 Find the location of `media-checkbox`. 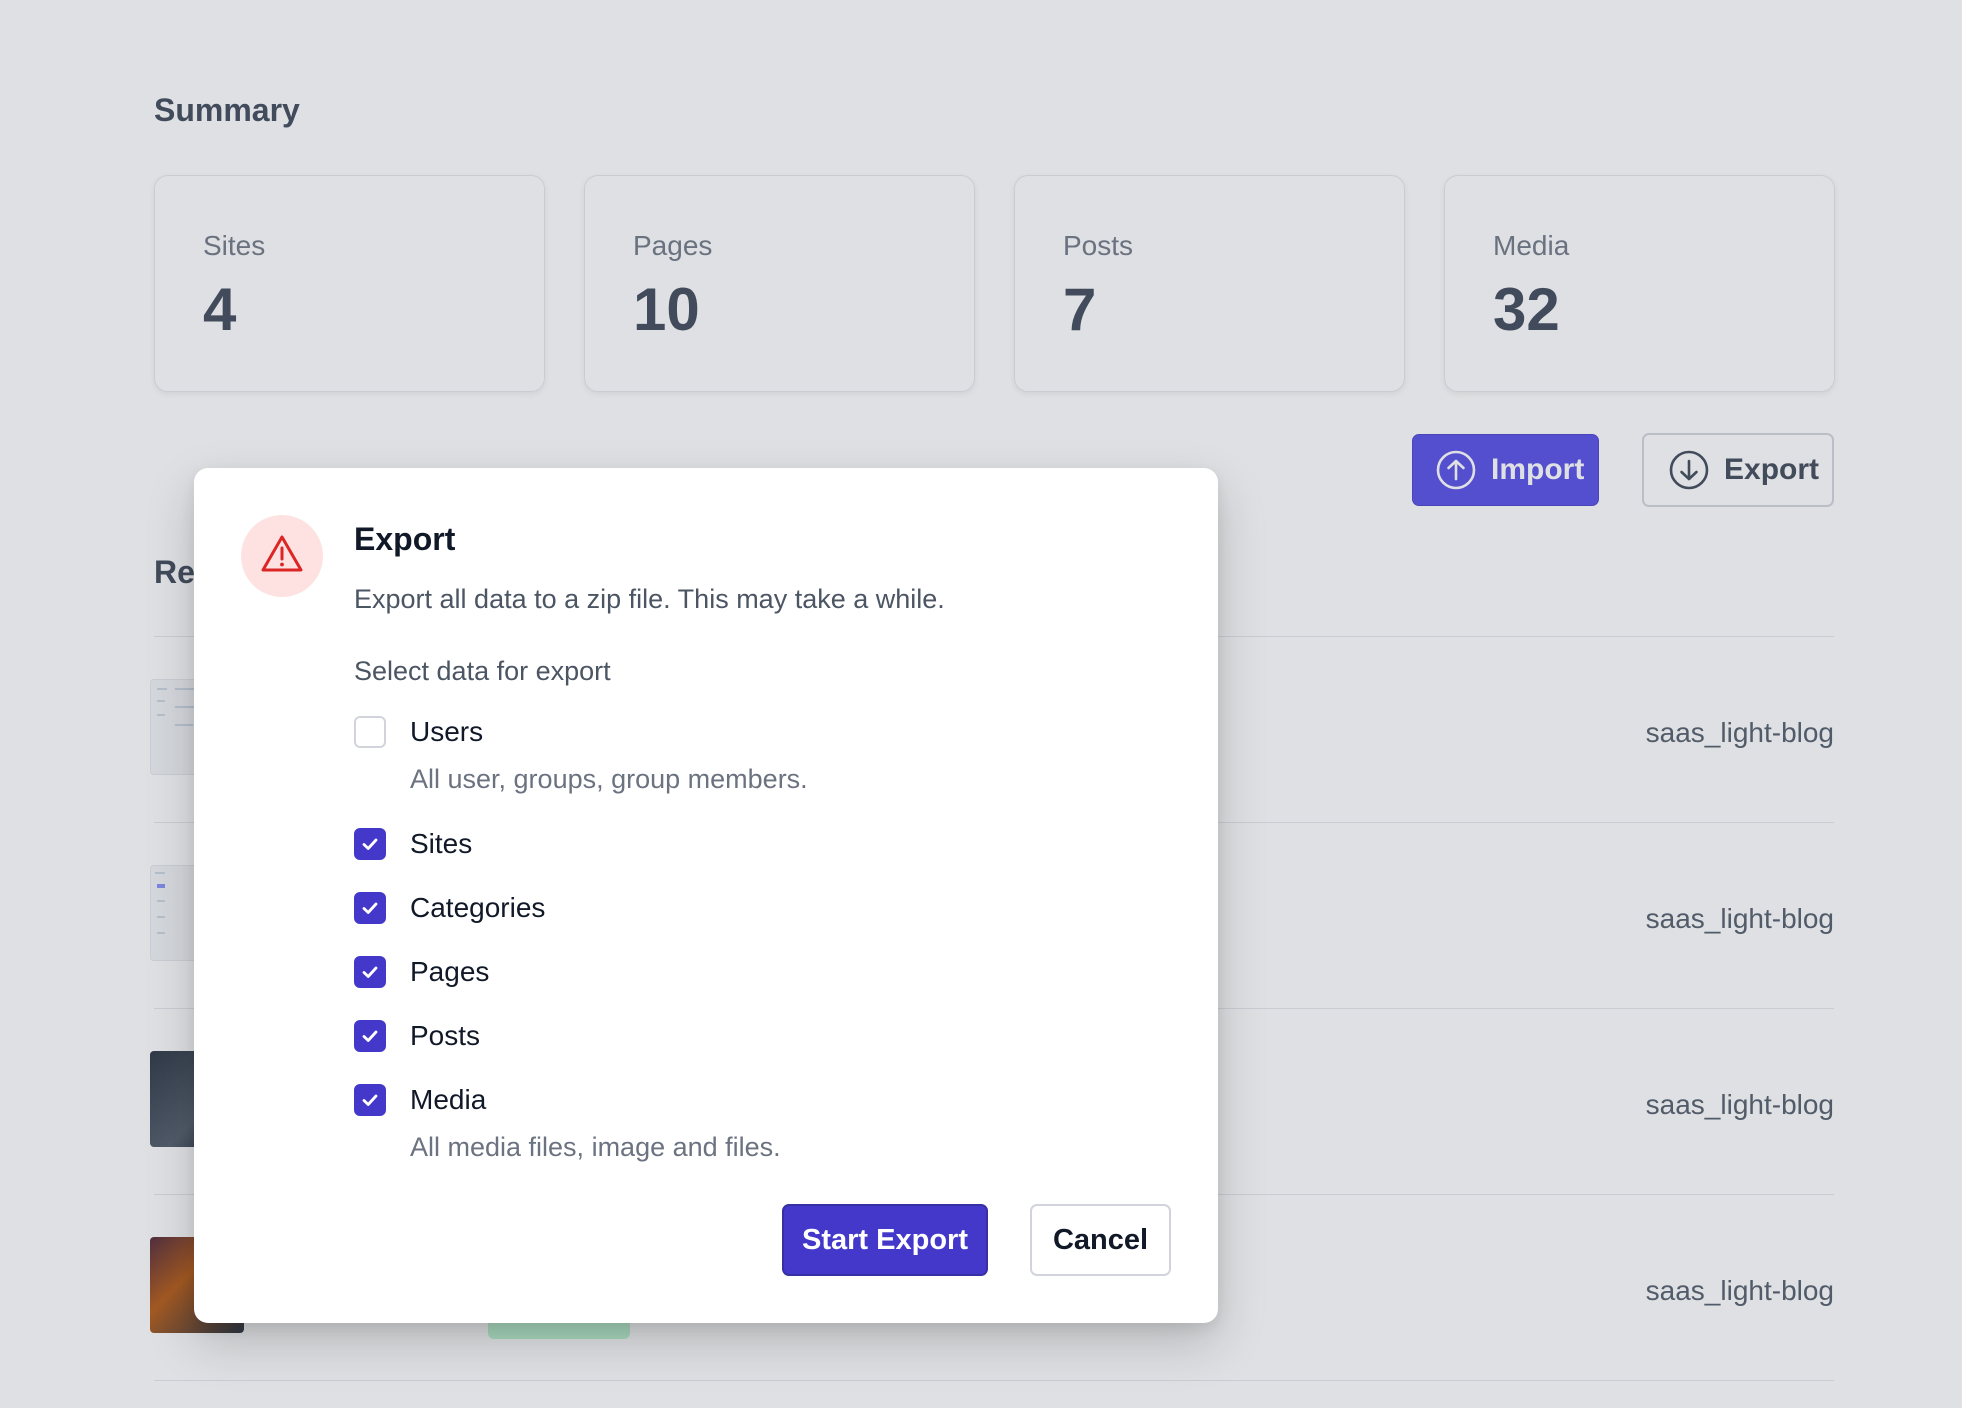

media-checkbox is located at coordinates (370, 1100).